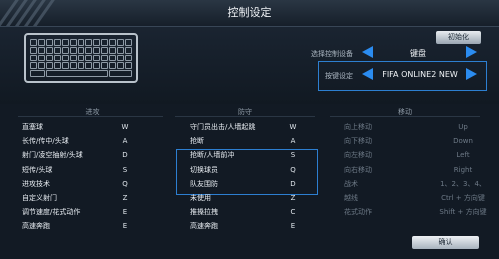  I want to click on defense-row: 抢断 A, so click(265, 141).